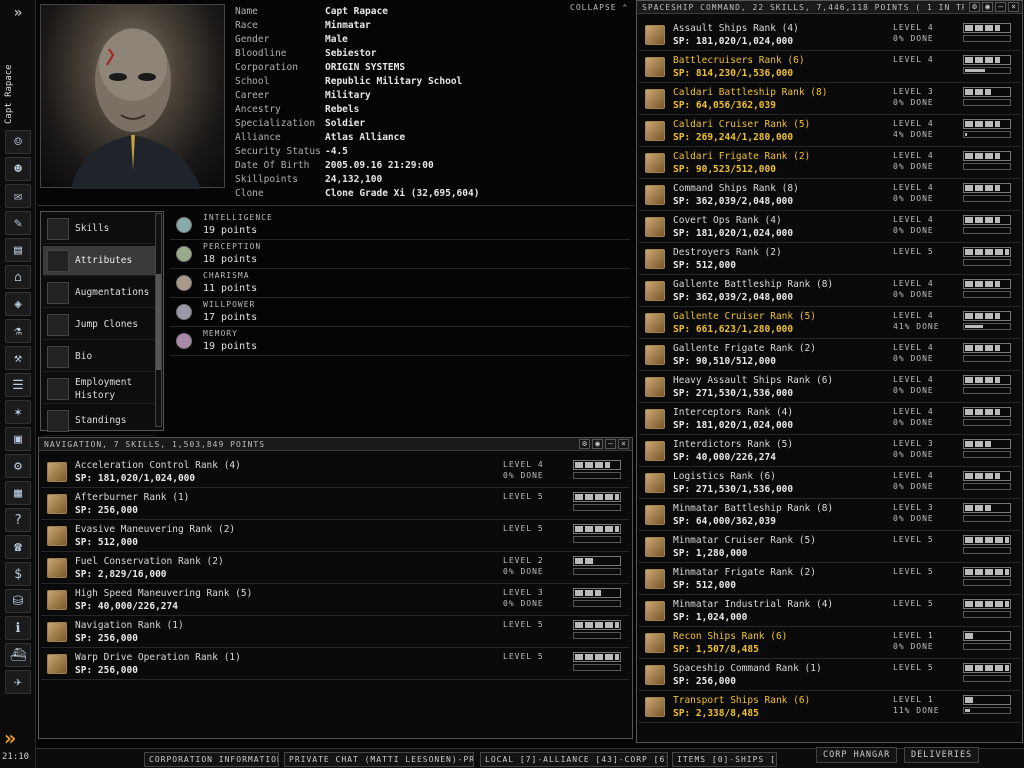 The width and height of the screenshot is (1024, 768). Describe the element at coordinates (99, 421) in the screenshot. I see `menu-item-standings: Standings` at that location.